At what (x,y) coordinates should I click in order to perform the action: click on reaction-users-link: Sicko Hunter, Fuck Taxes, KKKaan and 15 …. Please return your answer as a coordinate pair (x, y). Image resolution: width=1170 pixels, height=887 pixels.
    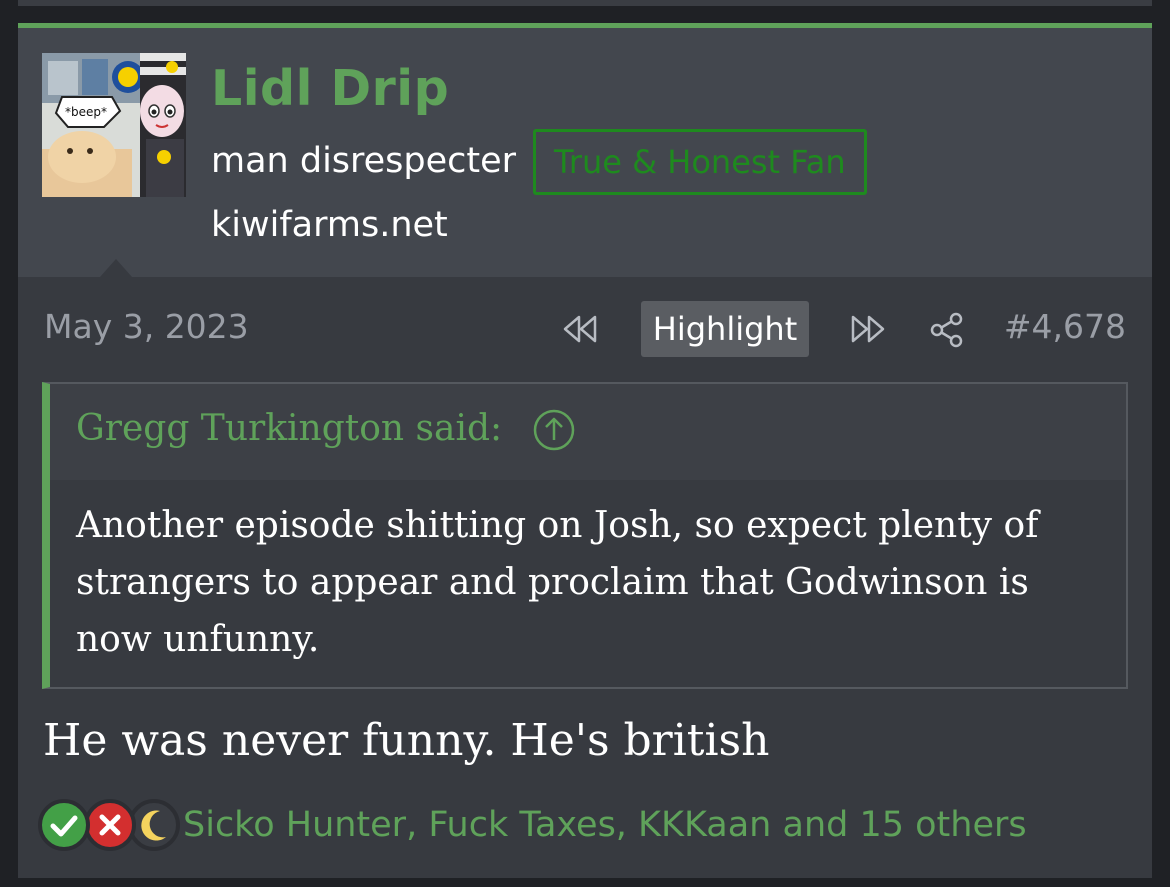
    Looking at the image, I should click on (605, 825).